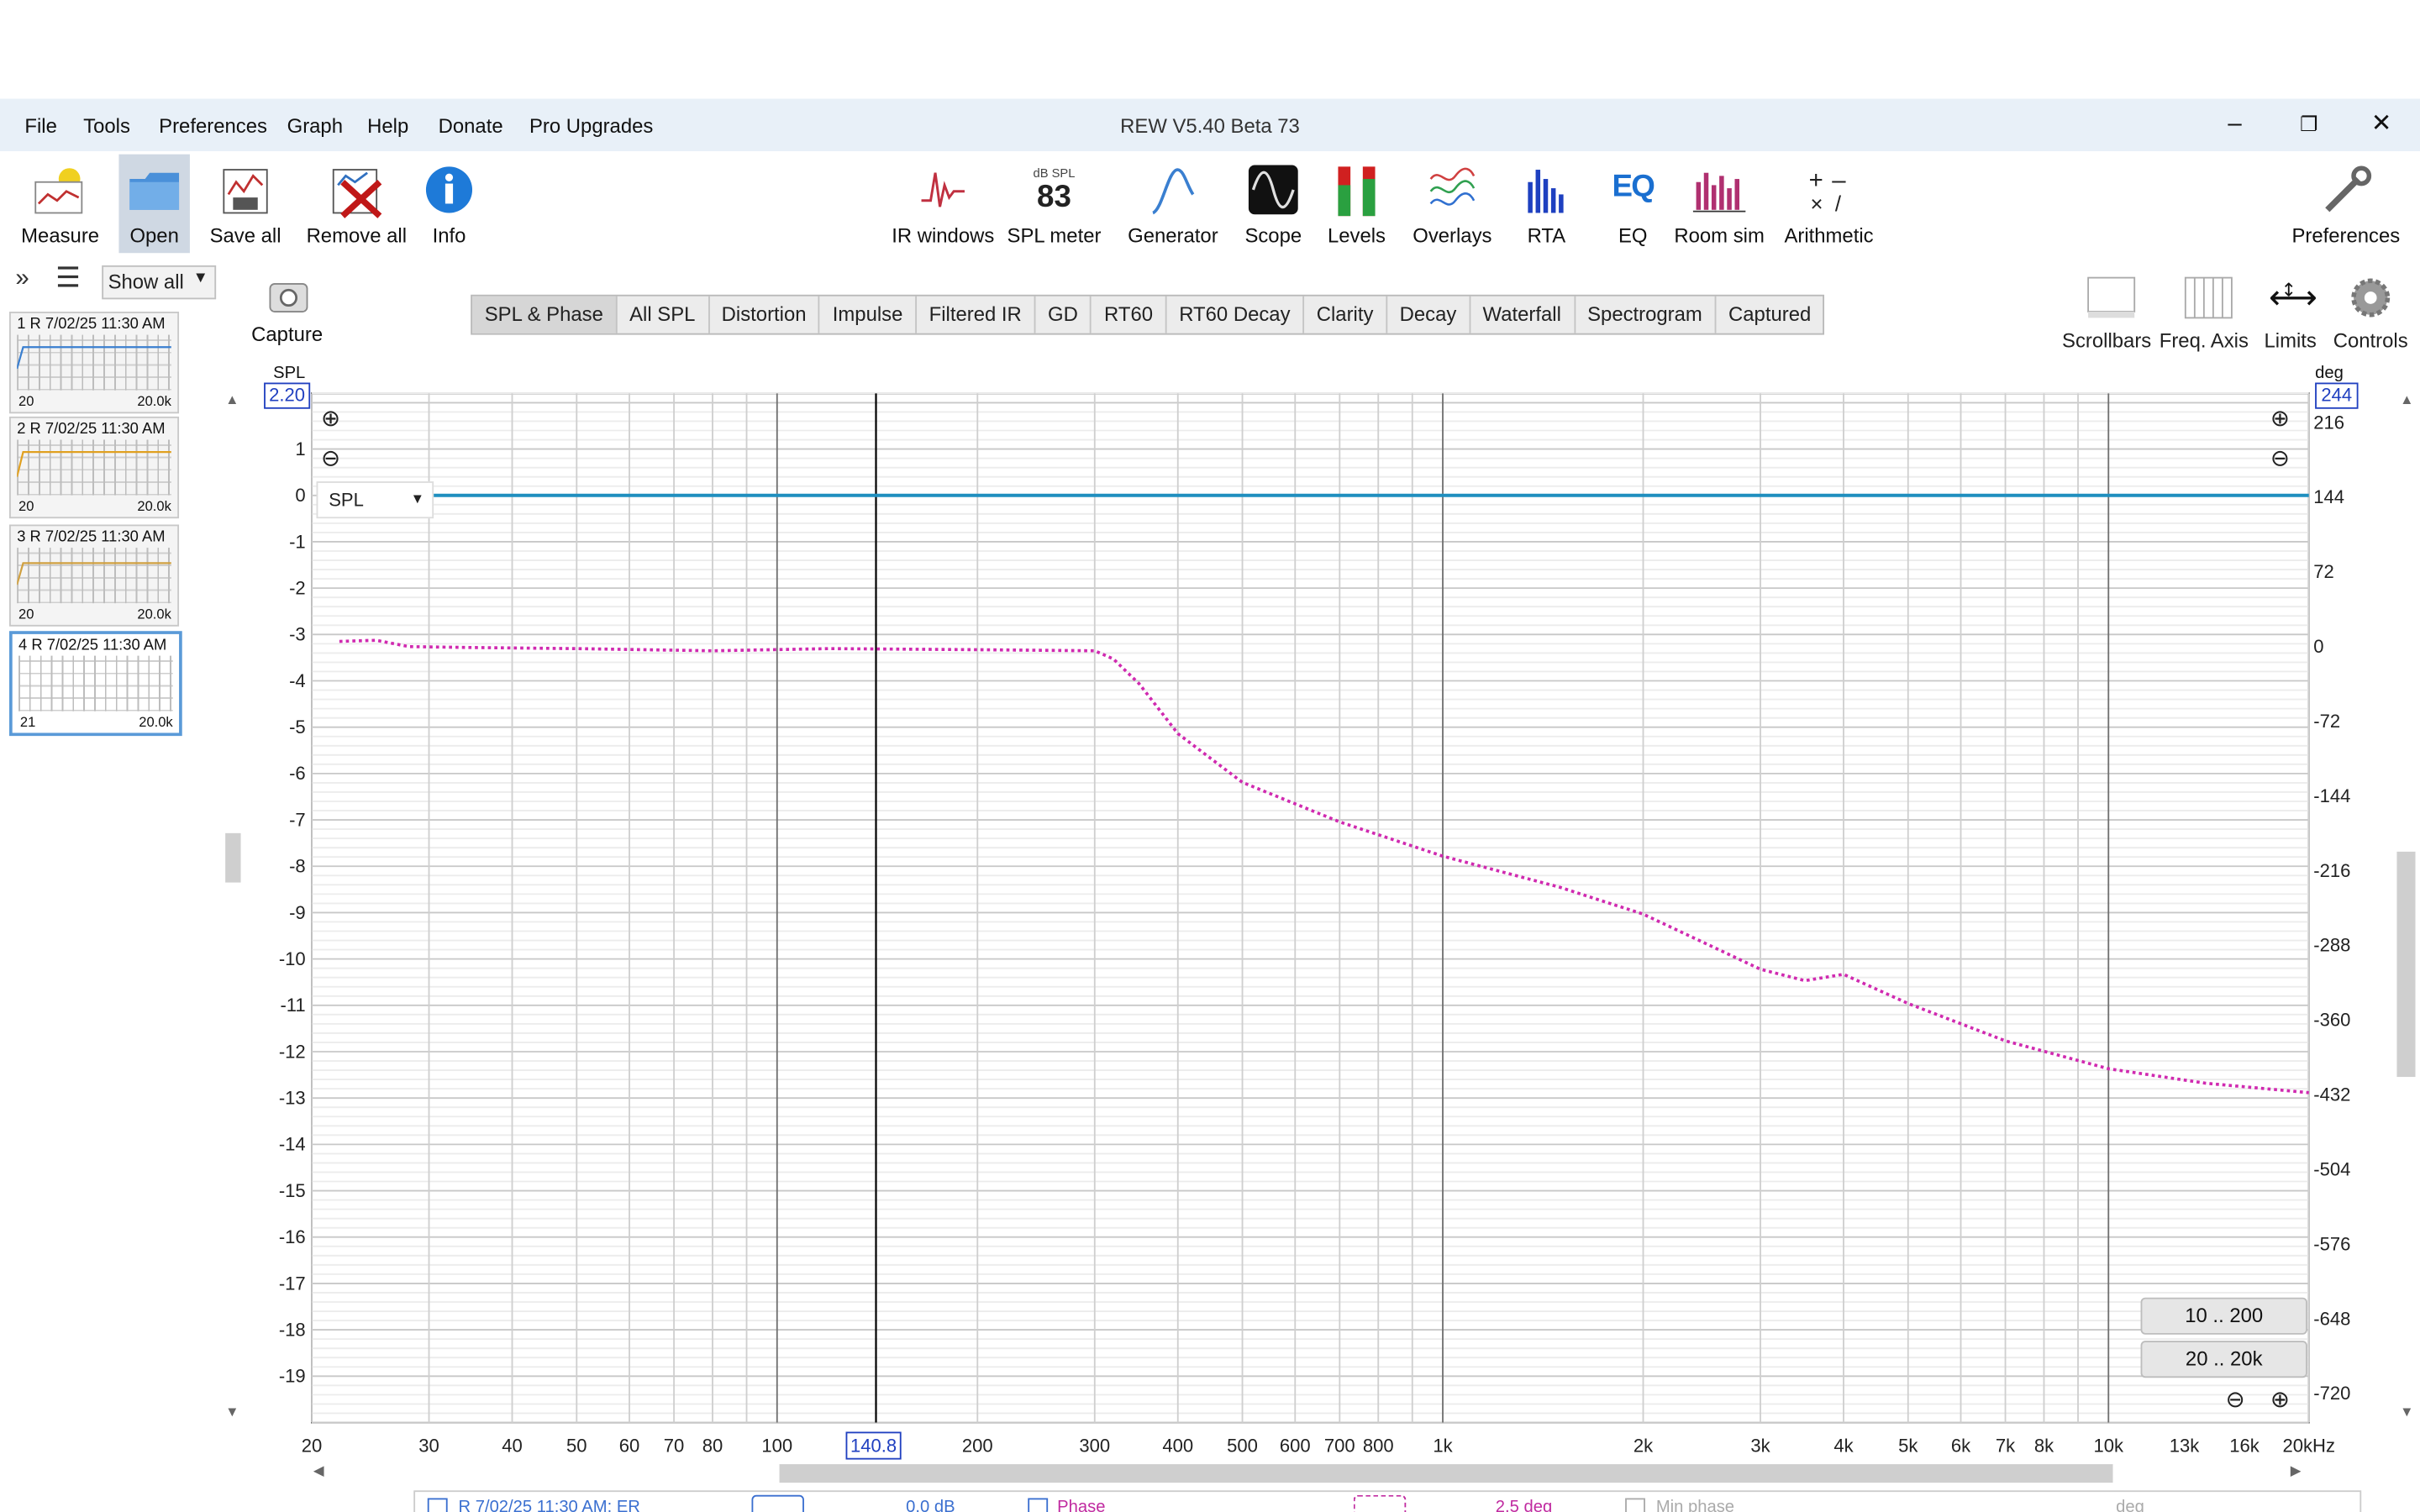  Describe the element at coordinates (2331, 1243) in the screenshot. I see `y-right-tick-label: -576` at that location.